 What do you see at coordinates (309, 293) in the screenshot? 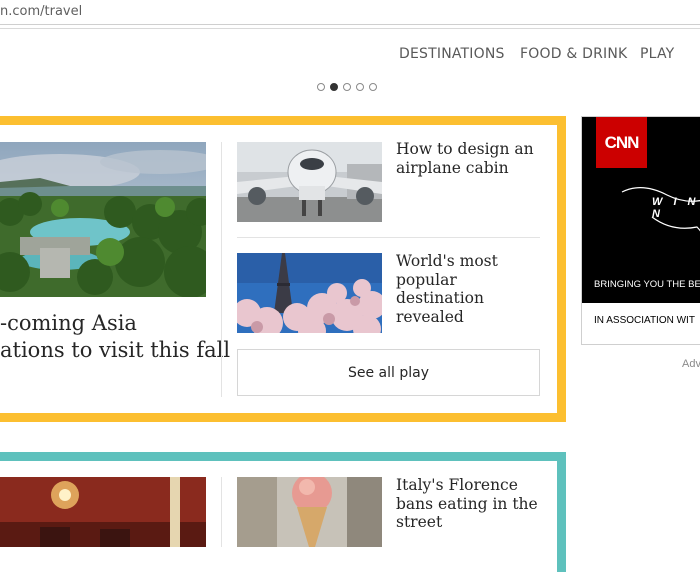
I see `story-image-eiffel-tower` at bounding box center [309, 293].